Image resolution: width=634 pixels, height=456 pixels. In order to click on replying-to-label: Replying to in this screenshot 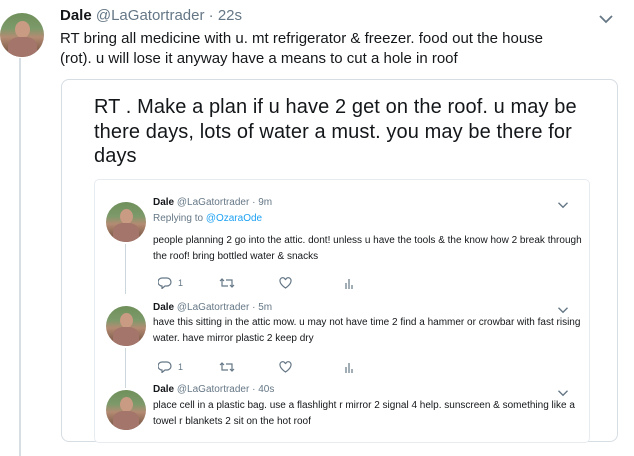, I will do `click(178, 218)`.